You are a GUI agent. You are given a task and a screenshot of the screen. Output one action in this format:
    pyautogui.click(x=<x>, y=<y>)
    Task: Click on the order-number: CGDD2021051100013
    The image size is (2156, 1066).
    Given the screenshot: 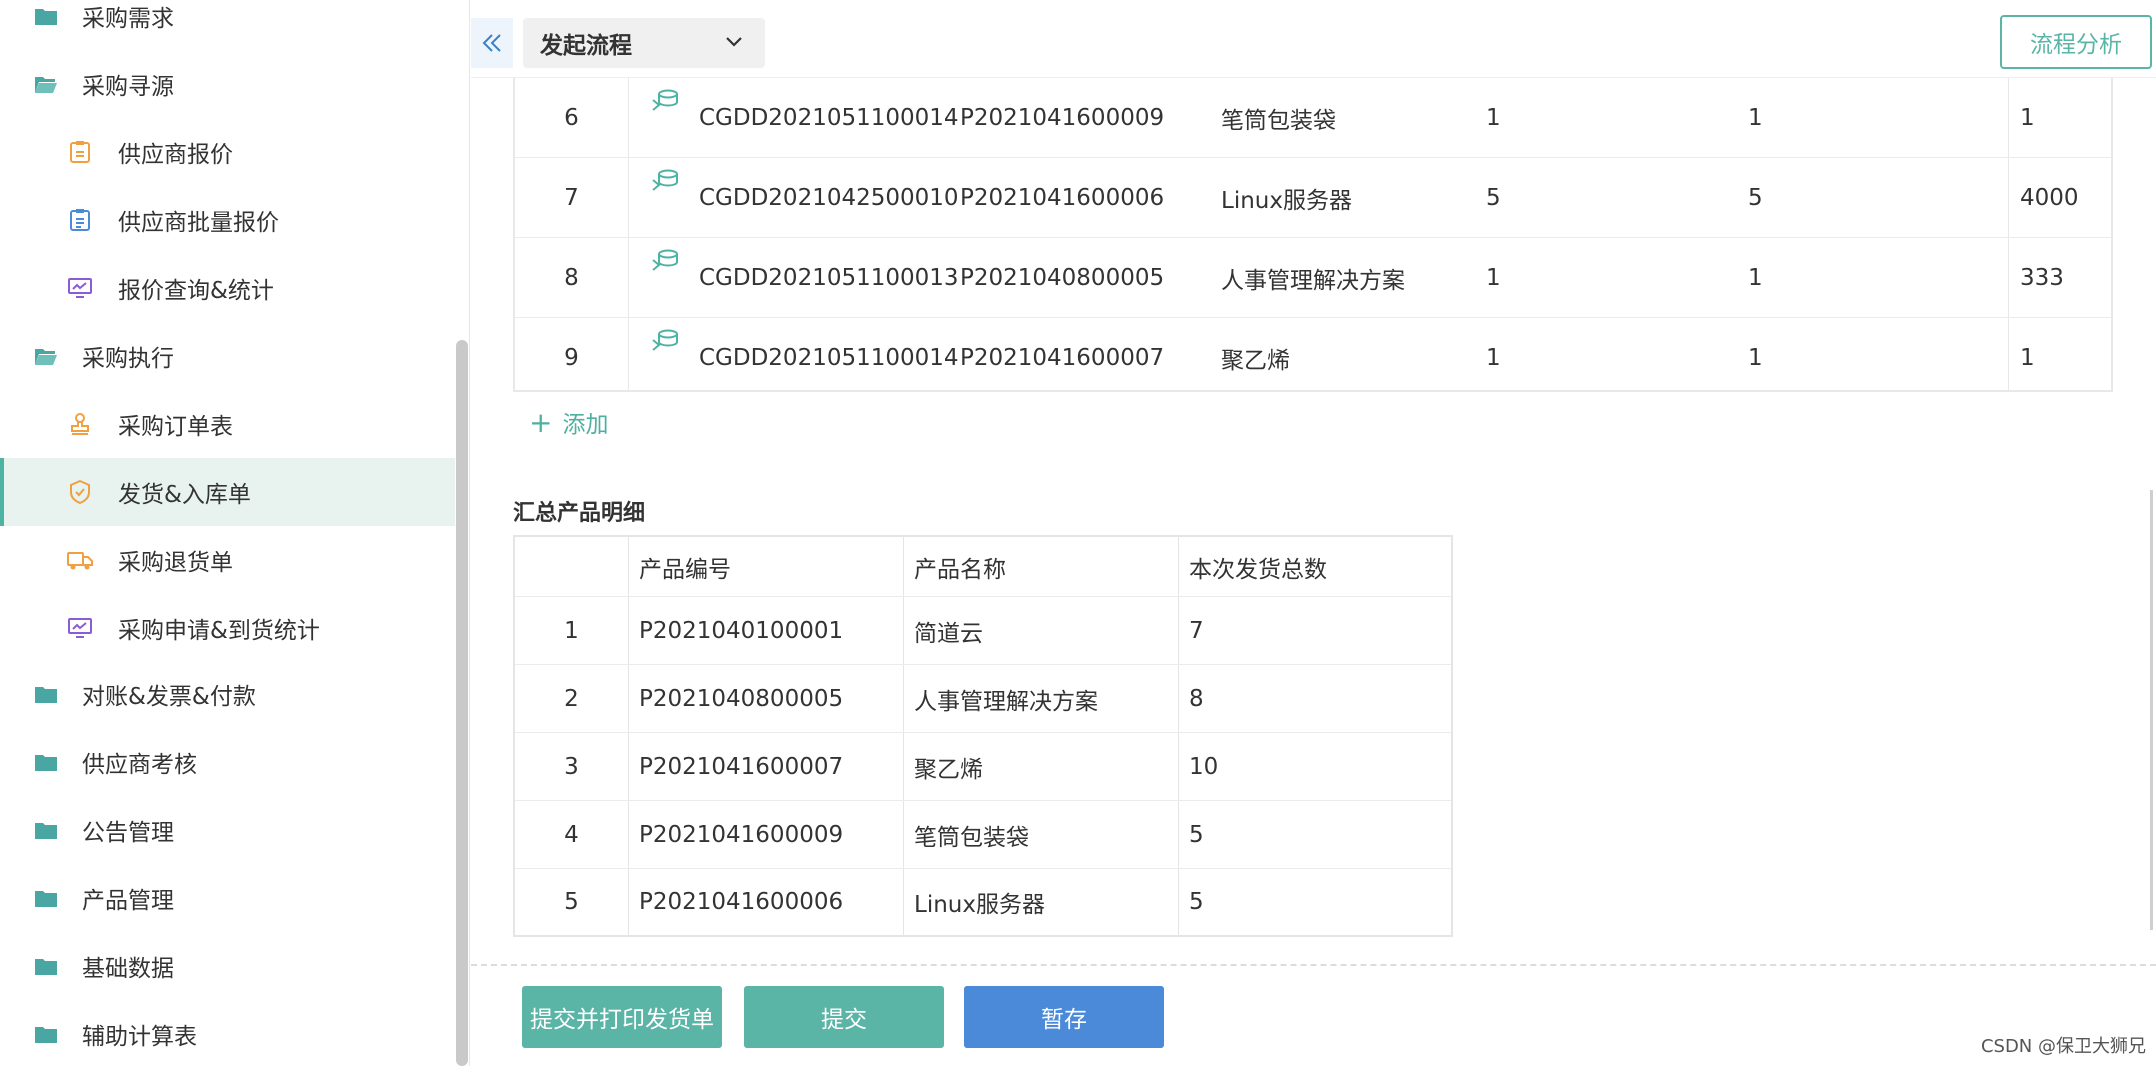 What is the action you would take?
    pyautogui.click(x=829, y=277)
    